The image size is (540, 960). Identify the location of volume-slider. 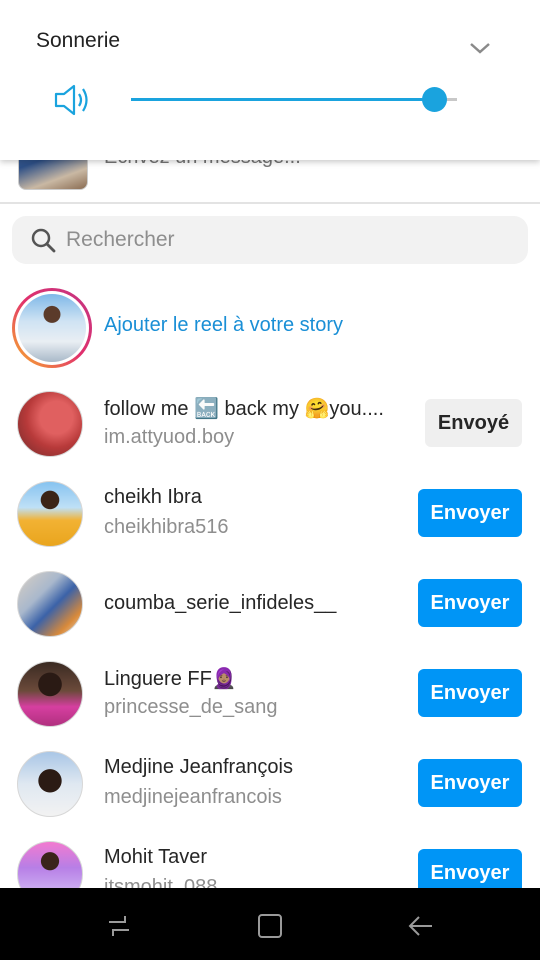
(294, 99).